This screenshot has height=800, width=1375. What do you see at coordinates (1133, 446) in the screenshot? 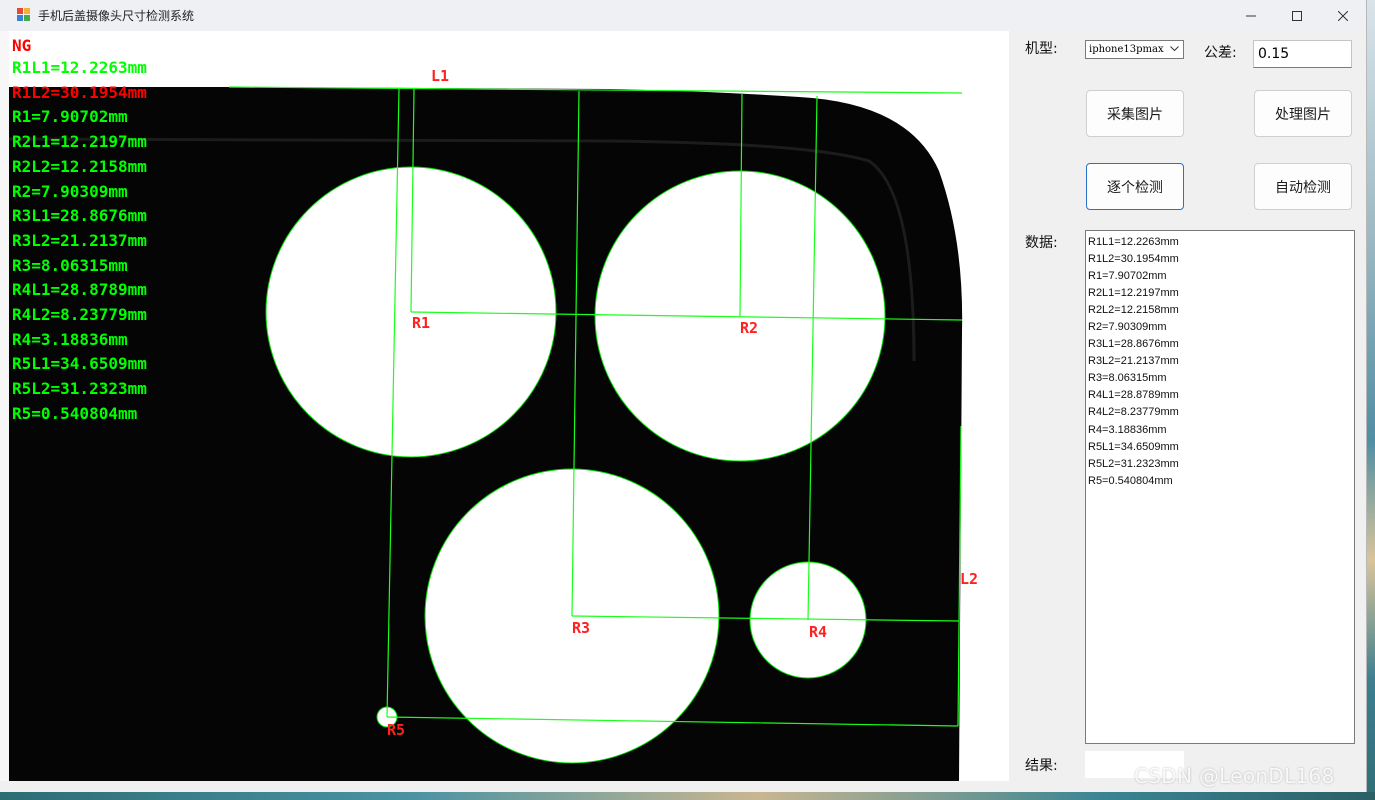
I see `data-line: R5L1=34.6509mm` at bounding box center [1133, 446].